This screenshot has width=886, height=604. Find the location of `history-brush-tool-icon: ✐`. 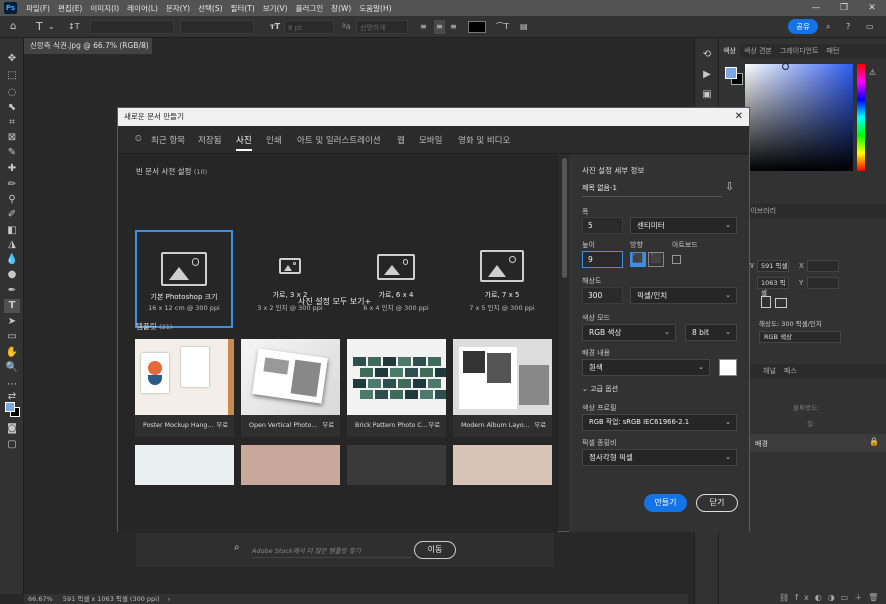

history-brush-tool-icon: ✐ is located at coordinates (12, 215).